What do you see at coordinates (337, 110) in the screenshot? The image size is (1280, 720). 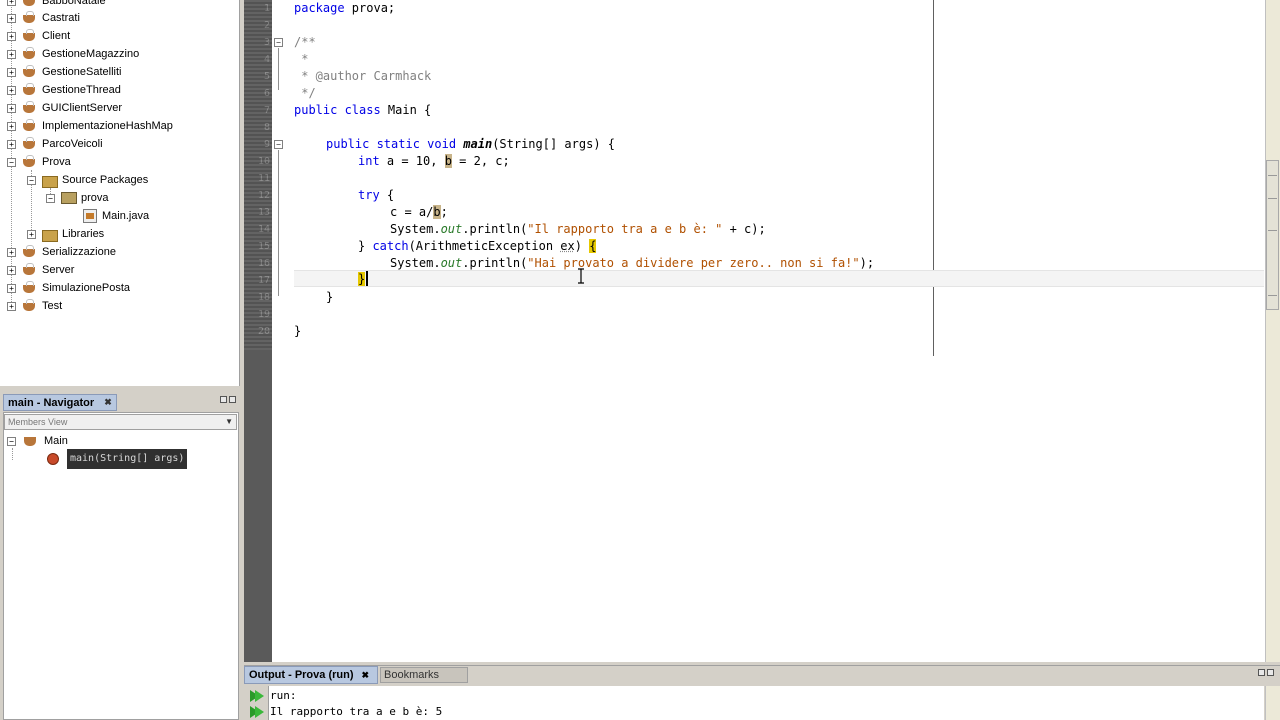 I see `code-token: public class` at bounding box center [337, 110].